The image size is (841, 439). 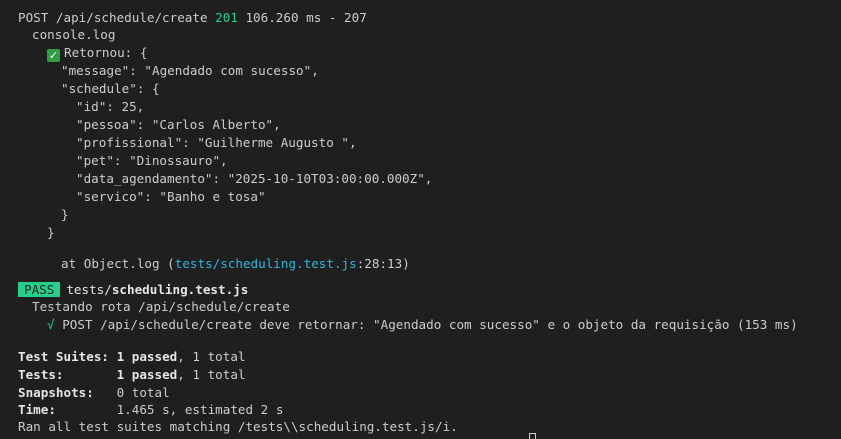 What do you see at coordinates (143, 392) in the screenshot?
I see `snapshots-value: 0 total` at bounding box center [143, 392].